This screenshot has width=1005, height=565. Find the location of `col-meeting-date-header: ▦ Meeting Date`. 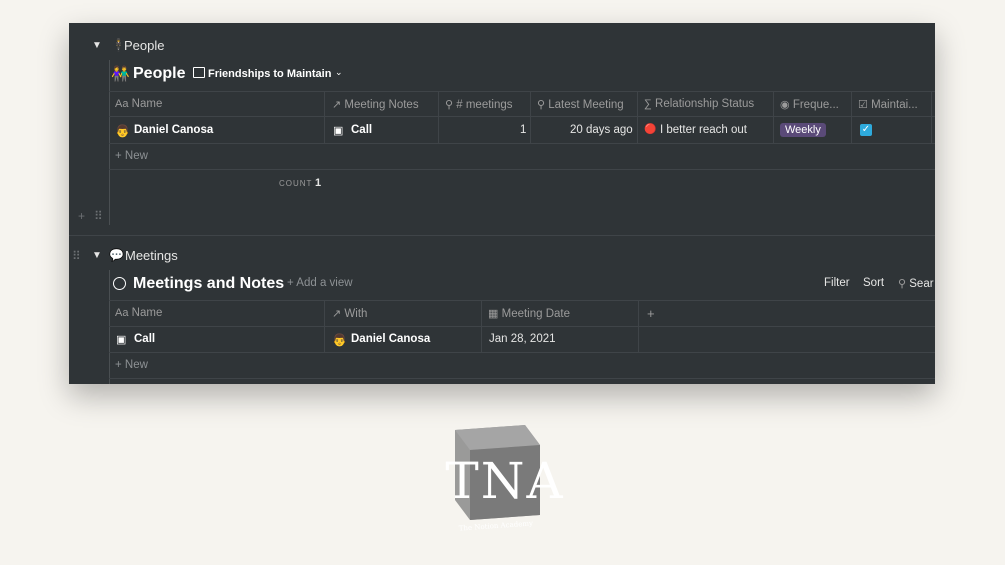

col-meeting-date-header: ▦ Meeting Date is located at coordinates (529, 313).